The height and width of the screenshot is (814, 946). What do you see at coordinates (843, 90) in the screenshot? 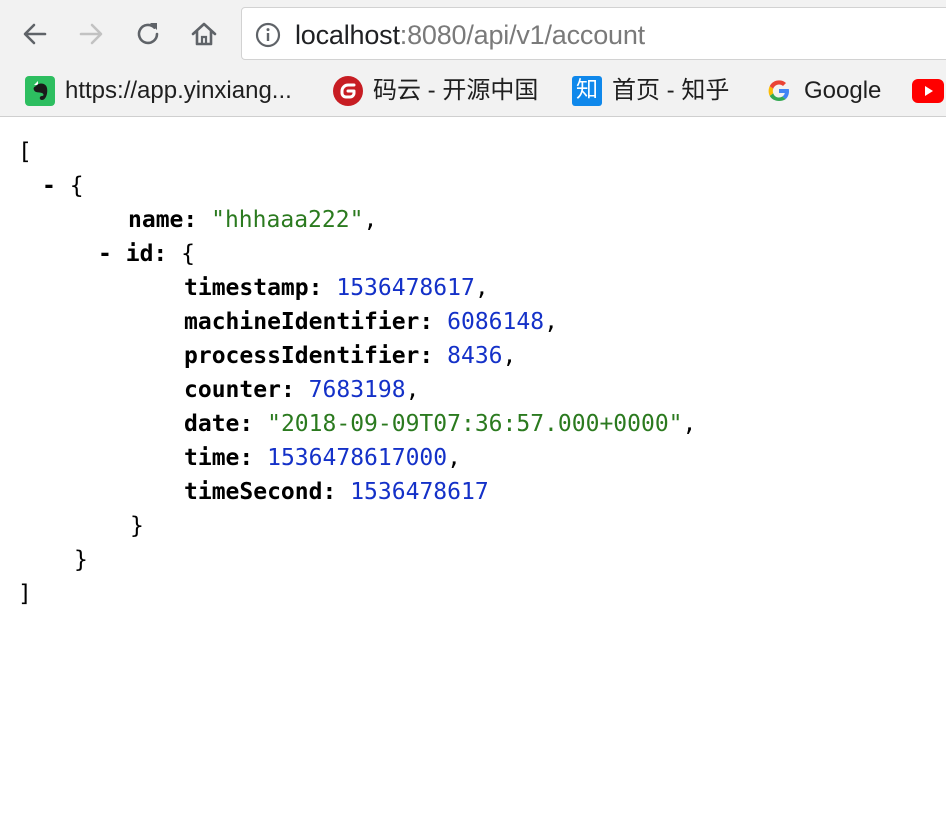
I see `bookmark-label: Google` at bounding box center [843, 90].